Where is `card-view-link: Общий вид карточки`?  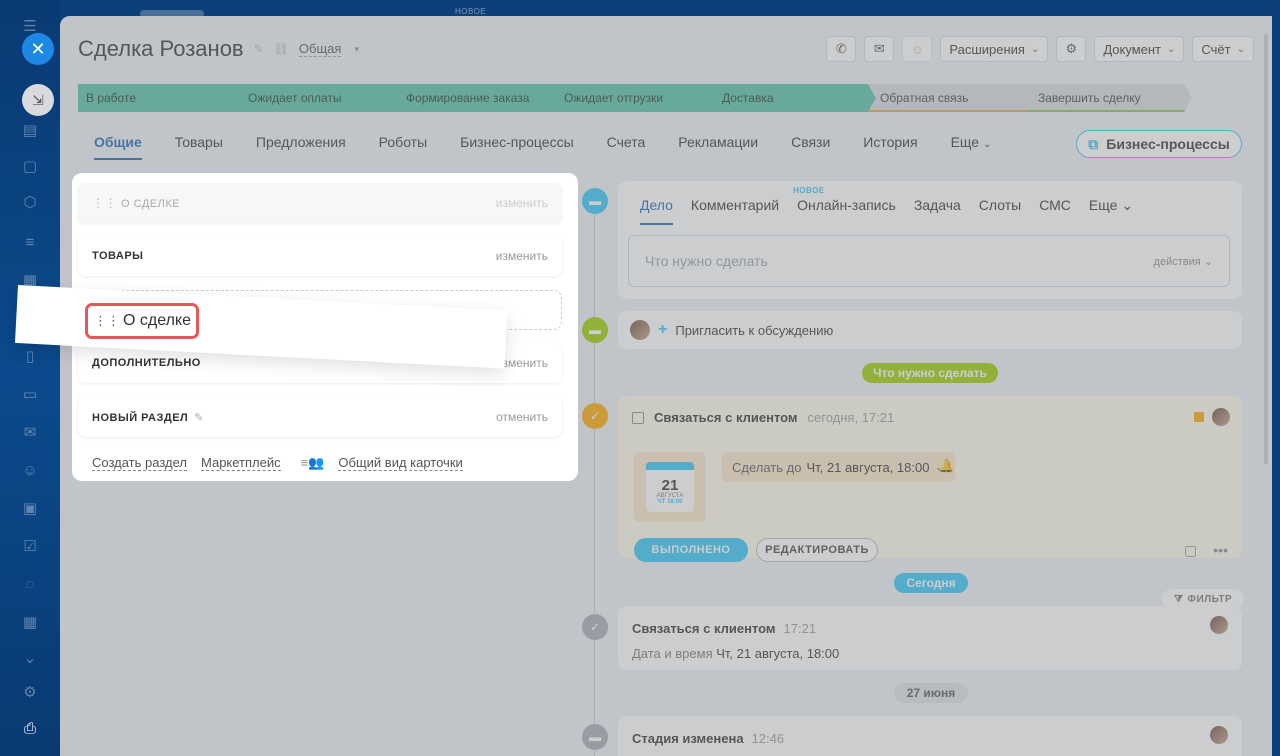 card-view-link: Общий вид карточки is located at coordinates (400, 463).